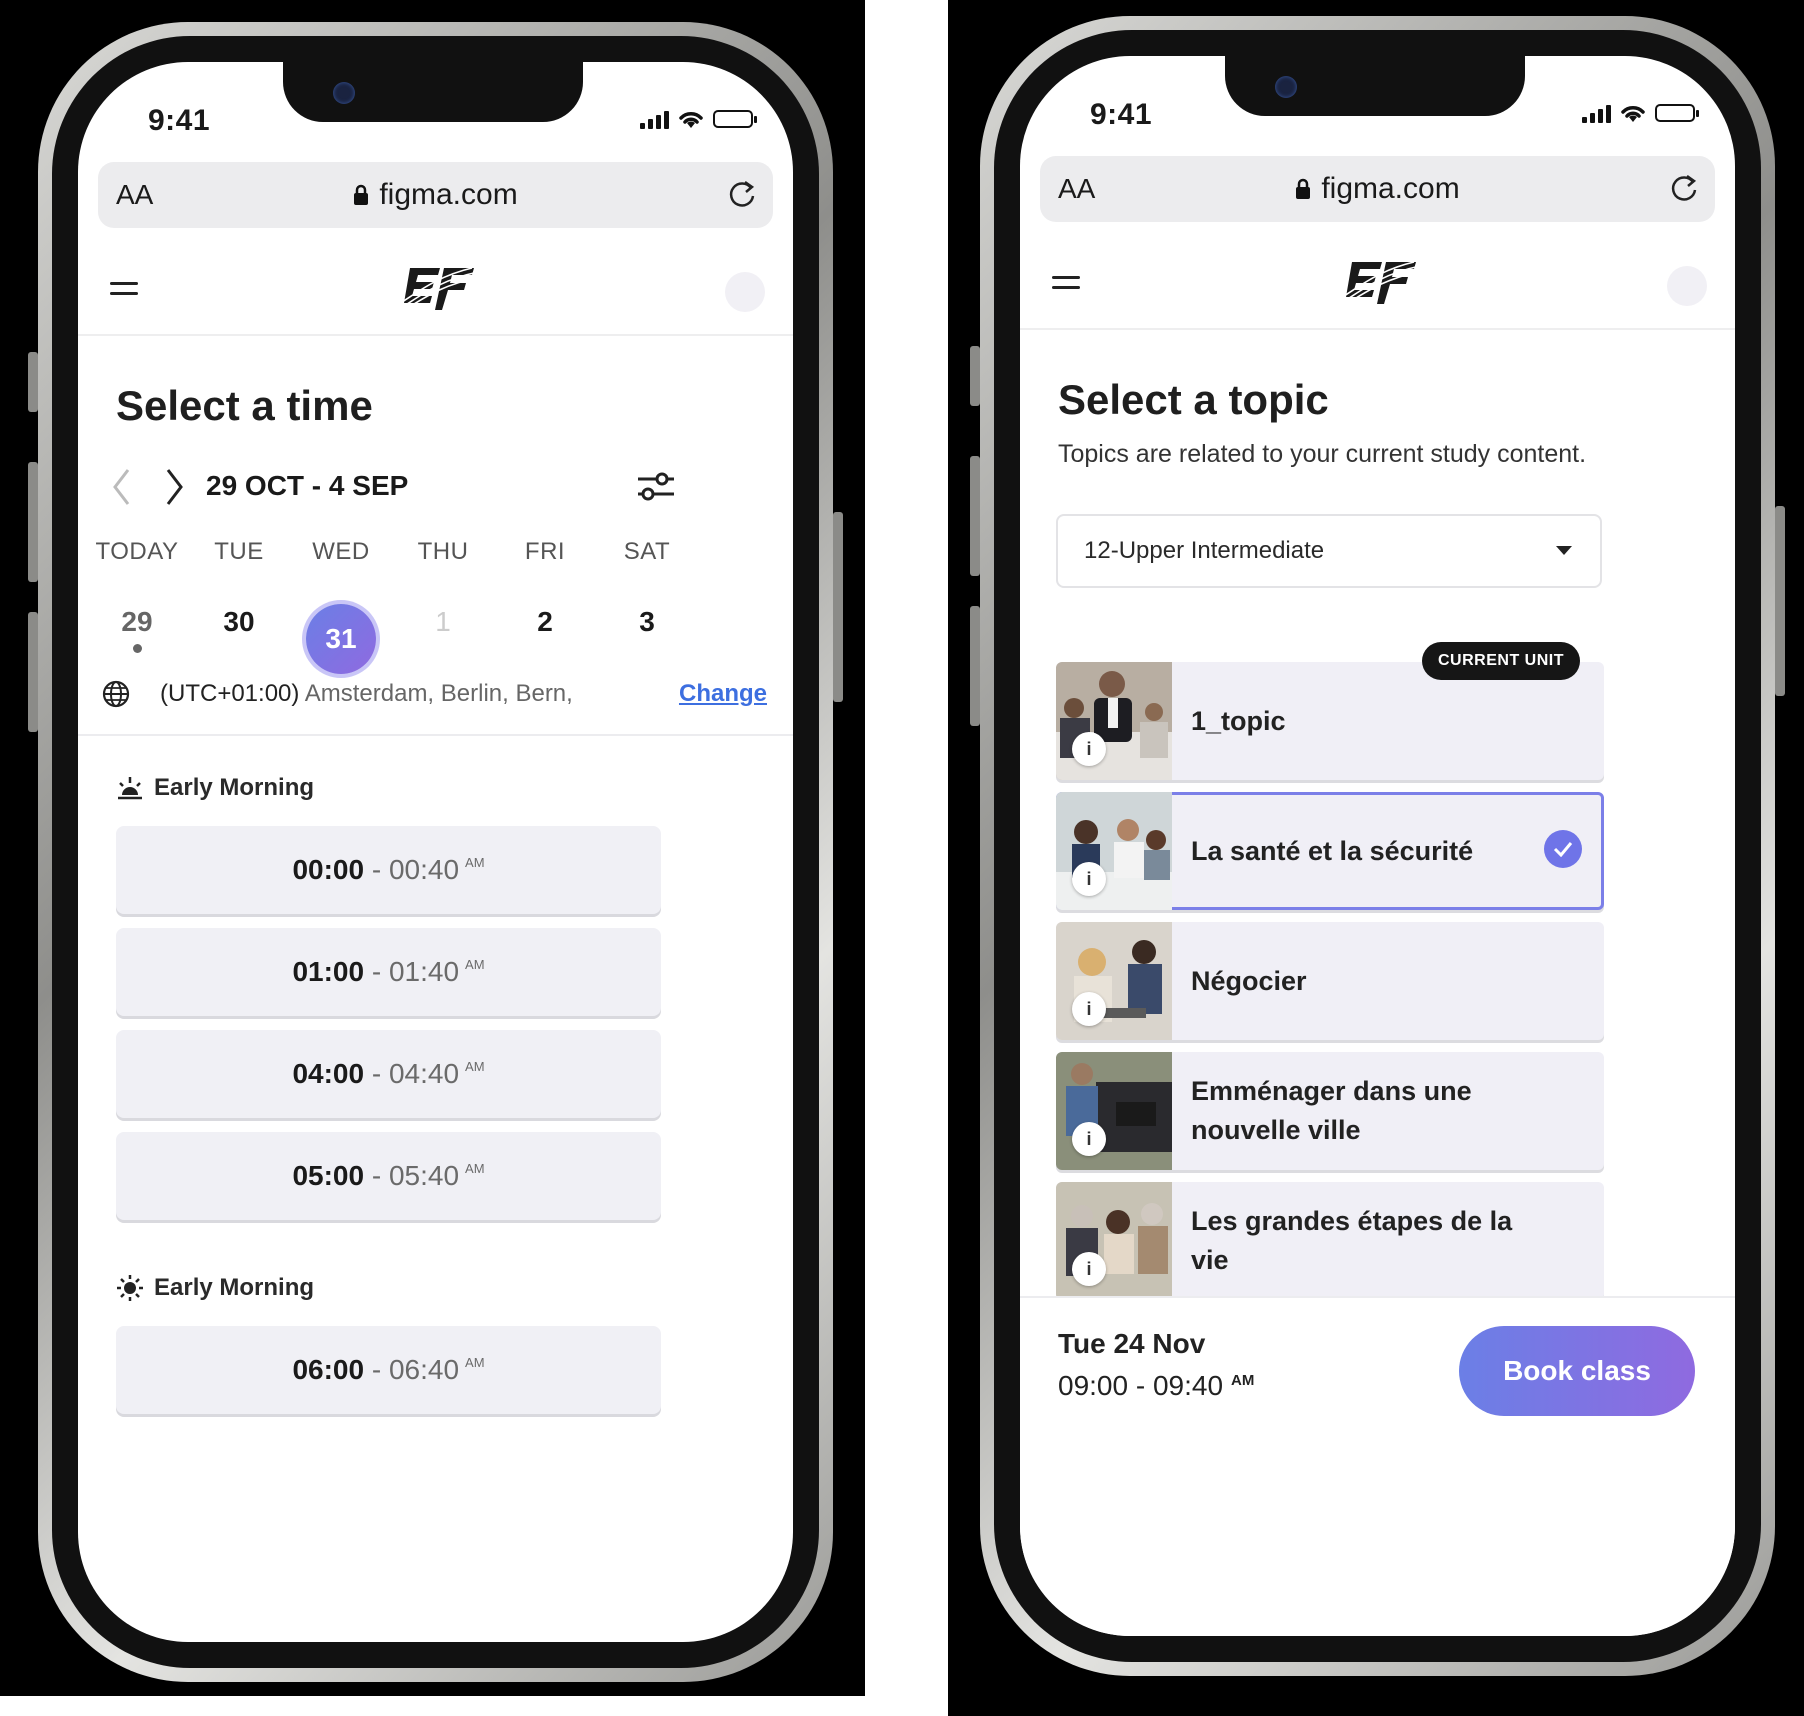  Describe the element at coordinates (1352, 1240) in the screenshot. I see `topic-name: Les grandes étapes de la vie` at that location.